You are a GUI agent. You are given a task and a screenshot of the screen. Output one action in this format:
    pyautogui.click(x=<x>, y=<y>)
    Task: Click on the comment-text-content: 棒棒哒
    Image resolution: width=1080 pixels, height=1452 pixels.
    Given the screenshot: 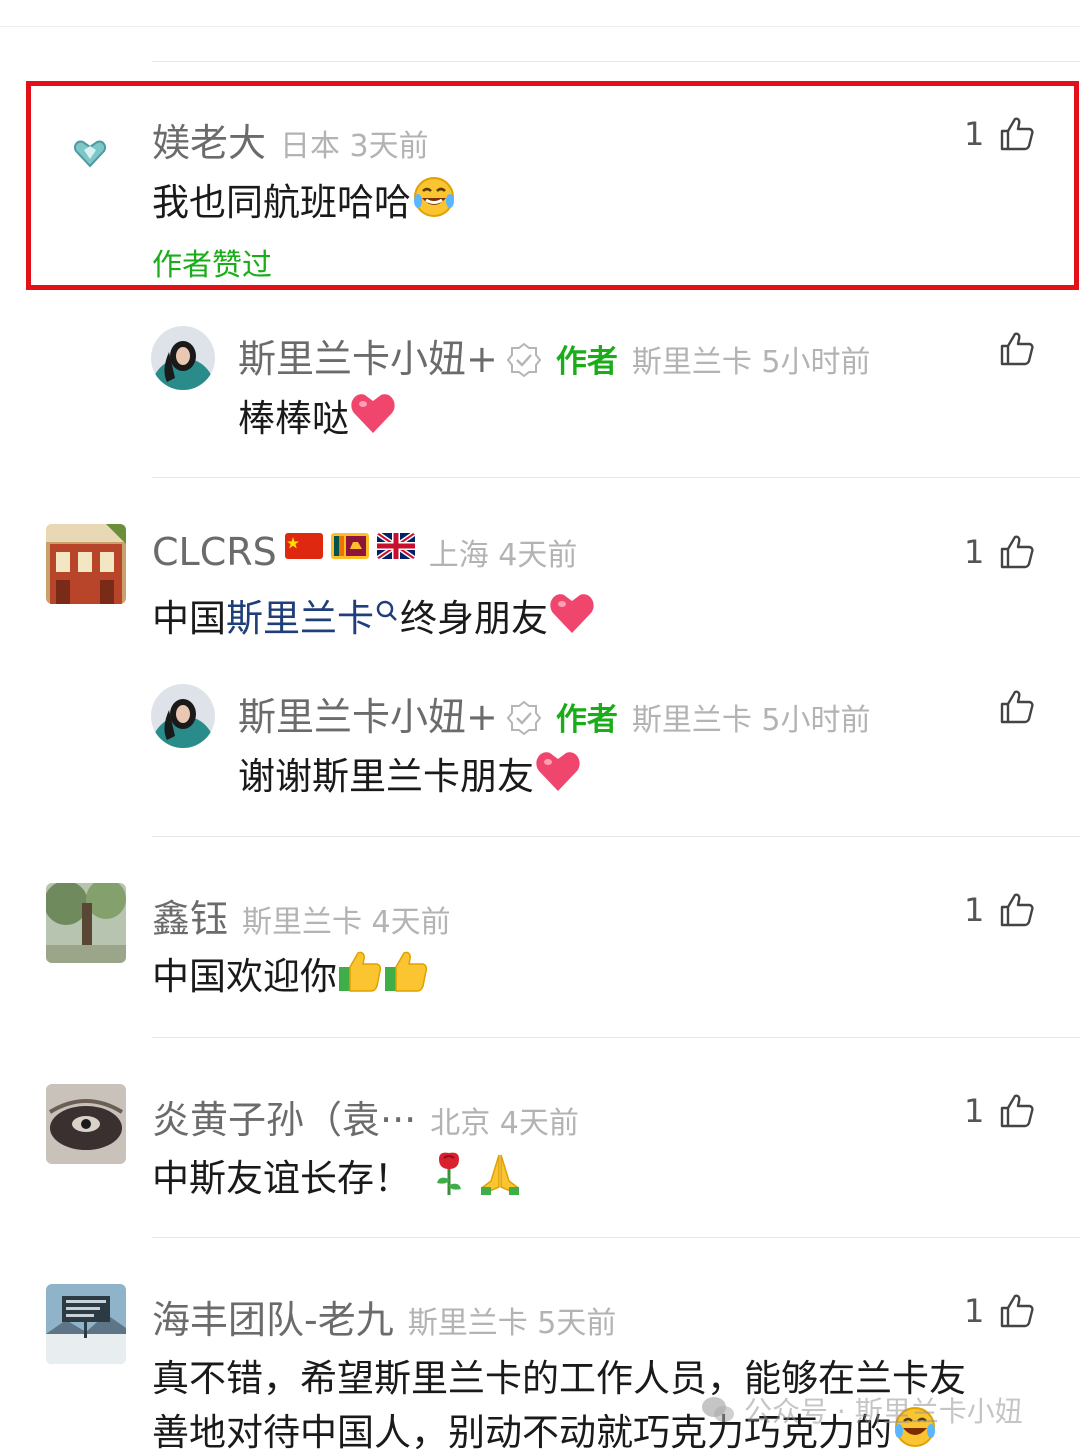 What is the action you would take?
    pyautogui.click(x=293, y=418)
    